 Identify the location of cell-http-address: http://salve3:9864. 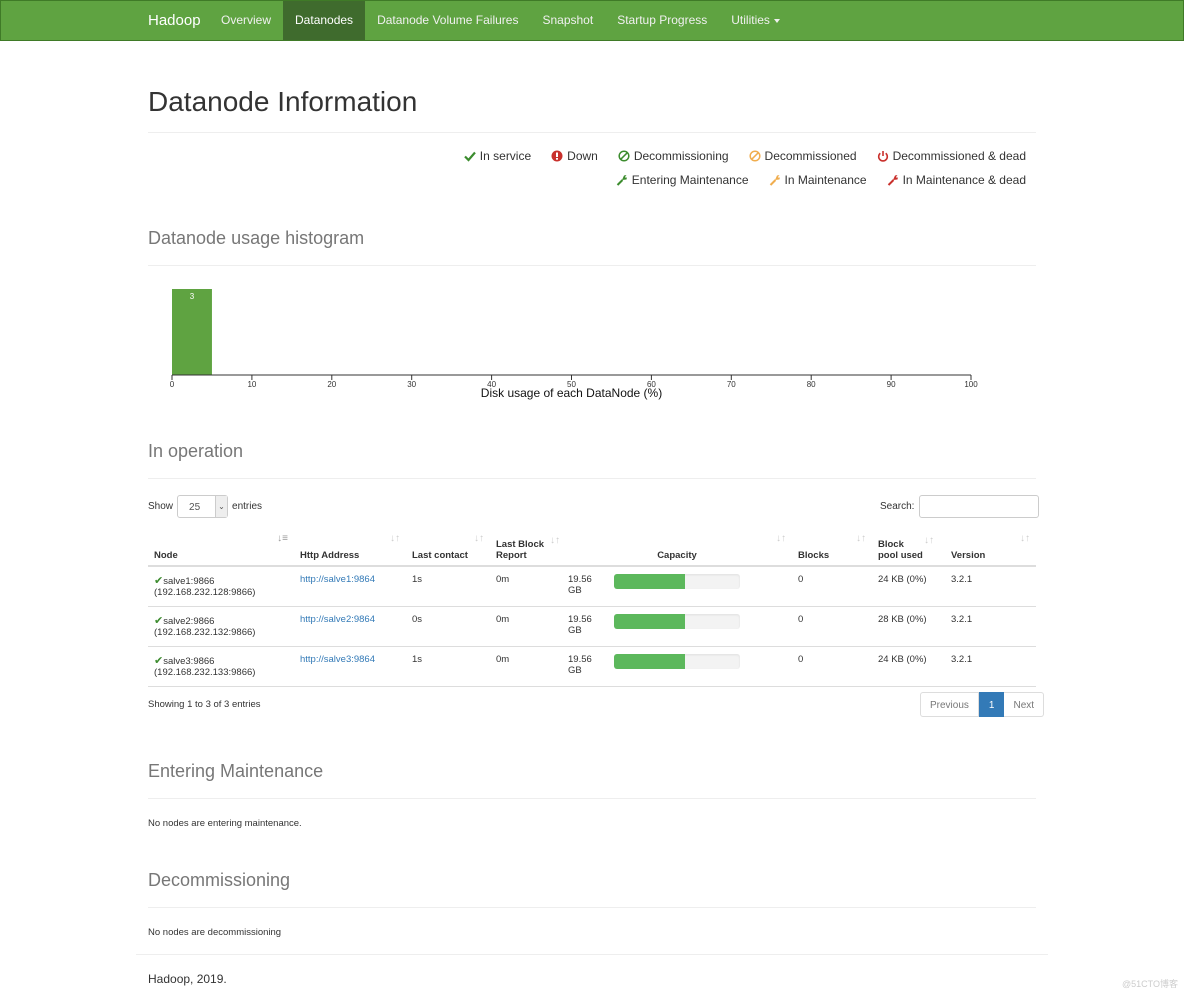
(350, 666).